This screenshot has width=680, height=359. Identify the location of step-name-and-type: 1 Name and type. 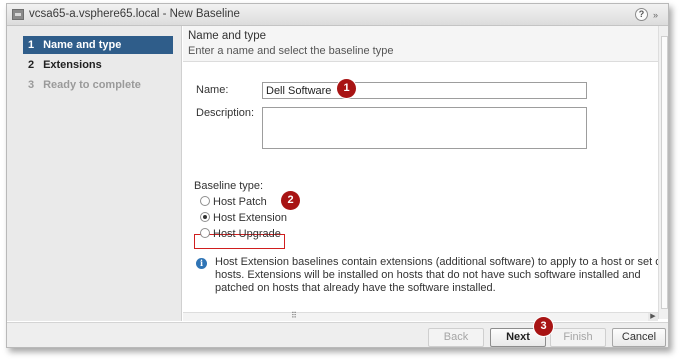
(98, 45).